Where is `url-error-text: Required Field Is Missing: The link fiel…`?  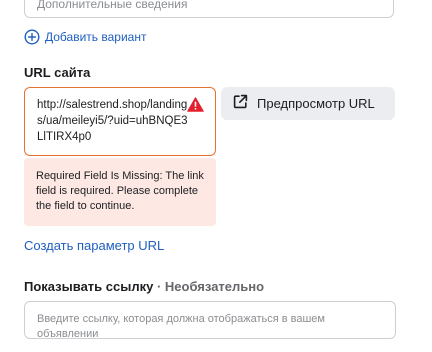
url-error-text: Required Field Is Missing: The link fiel… is located at coordinates (120, 191).